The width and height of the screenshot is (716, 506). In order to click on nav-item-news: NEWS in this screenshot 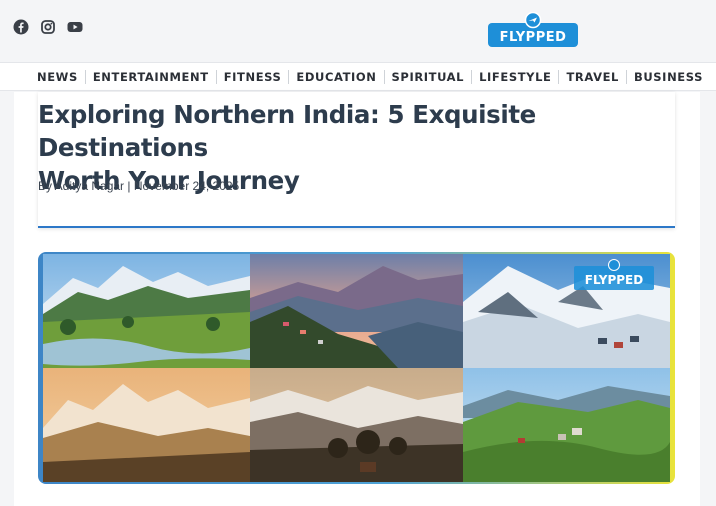, I will do `click(57, 77)`.